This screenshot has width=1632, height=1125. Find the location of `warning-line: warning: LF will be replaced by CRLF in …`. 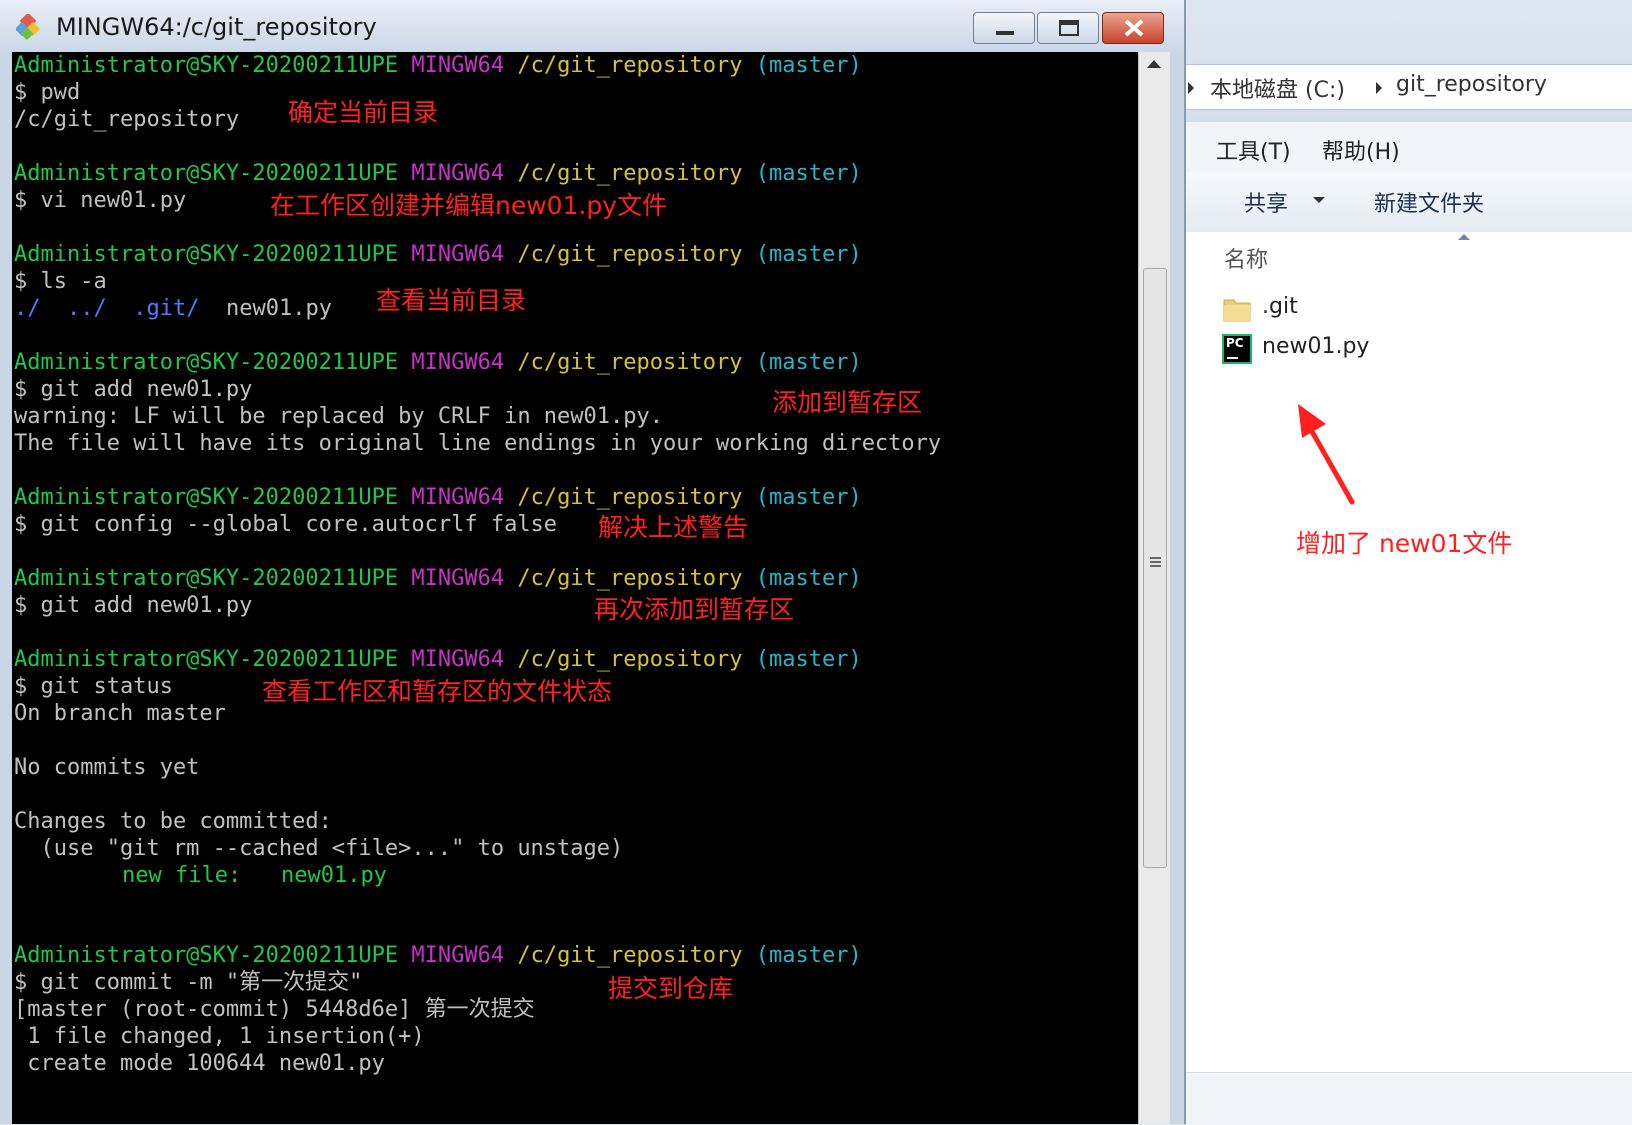

warning-line: warning: LF will be replaced by CRLF in … is located at coordinates (339, 416).